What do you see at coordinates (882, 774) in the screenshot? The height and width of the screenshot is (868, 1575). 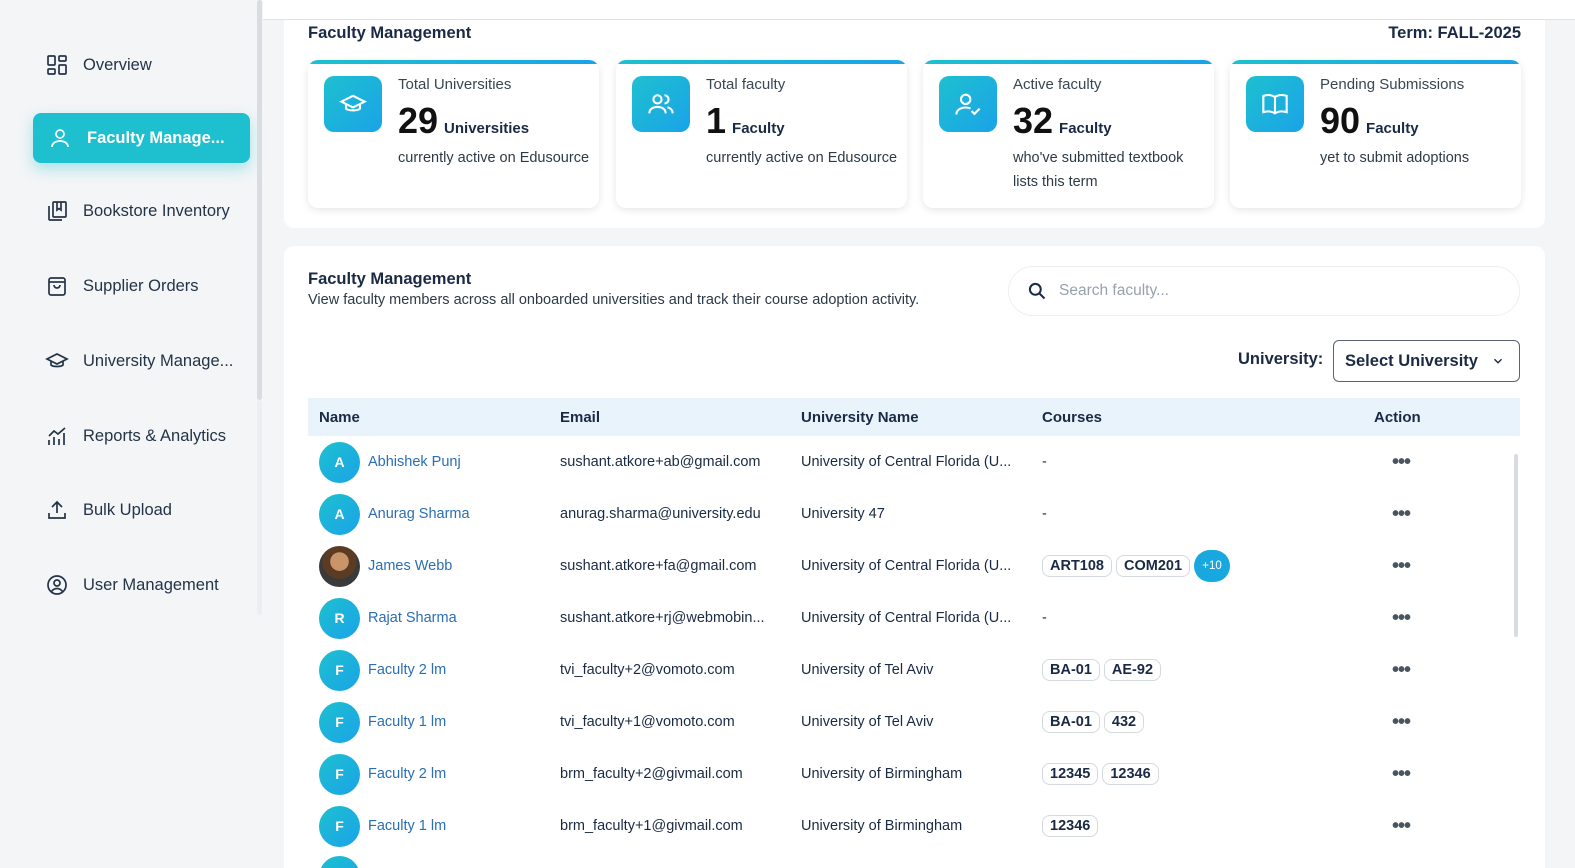 I see `faculty-university: University of Birmingham` at bounding box center [882, 774].